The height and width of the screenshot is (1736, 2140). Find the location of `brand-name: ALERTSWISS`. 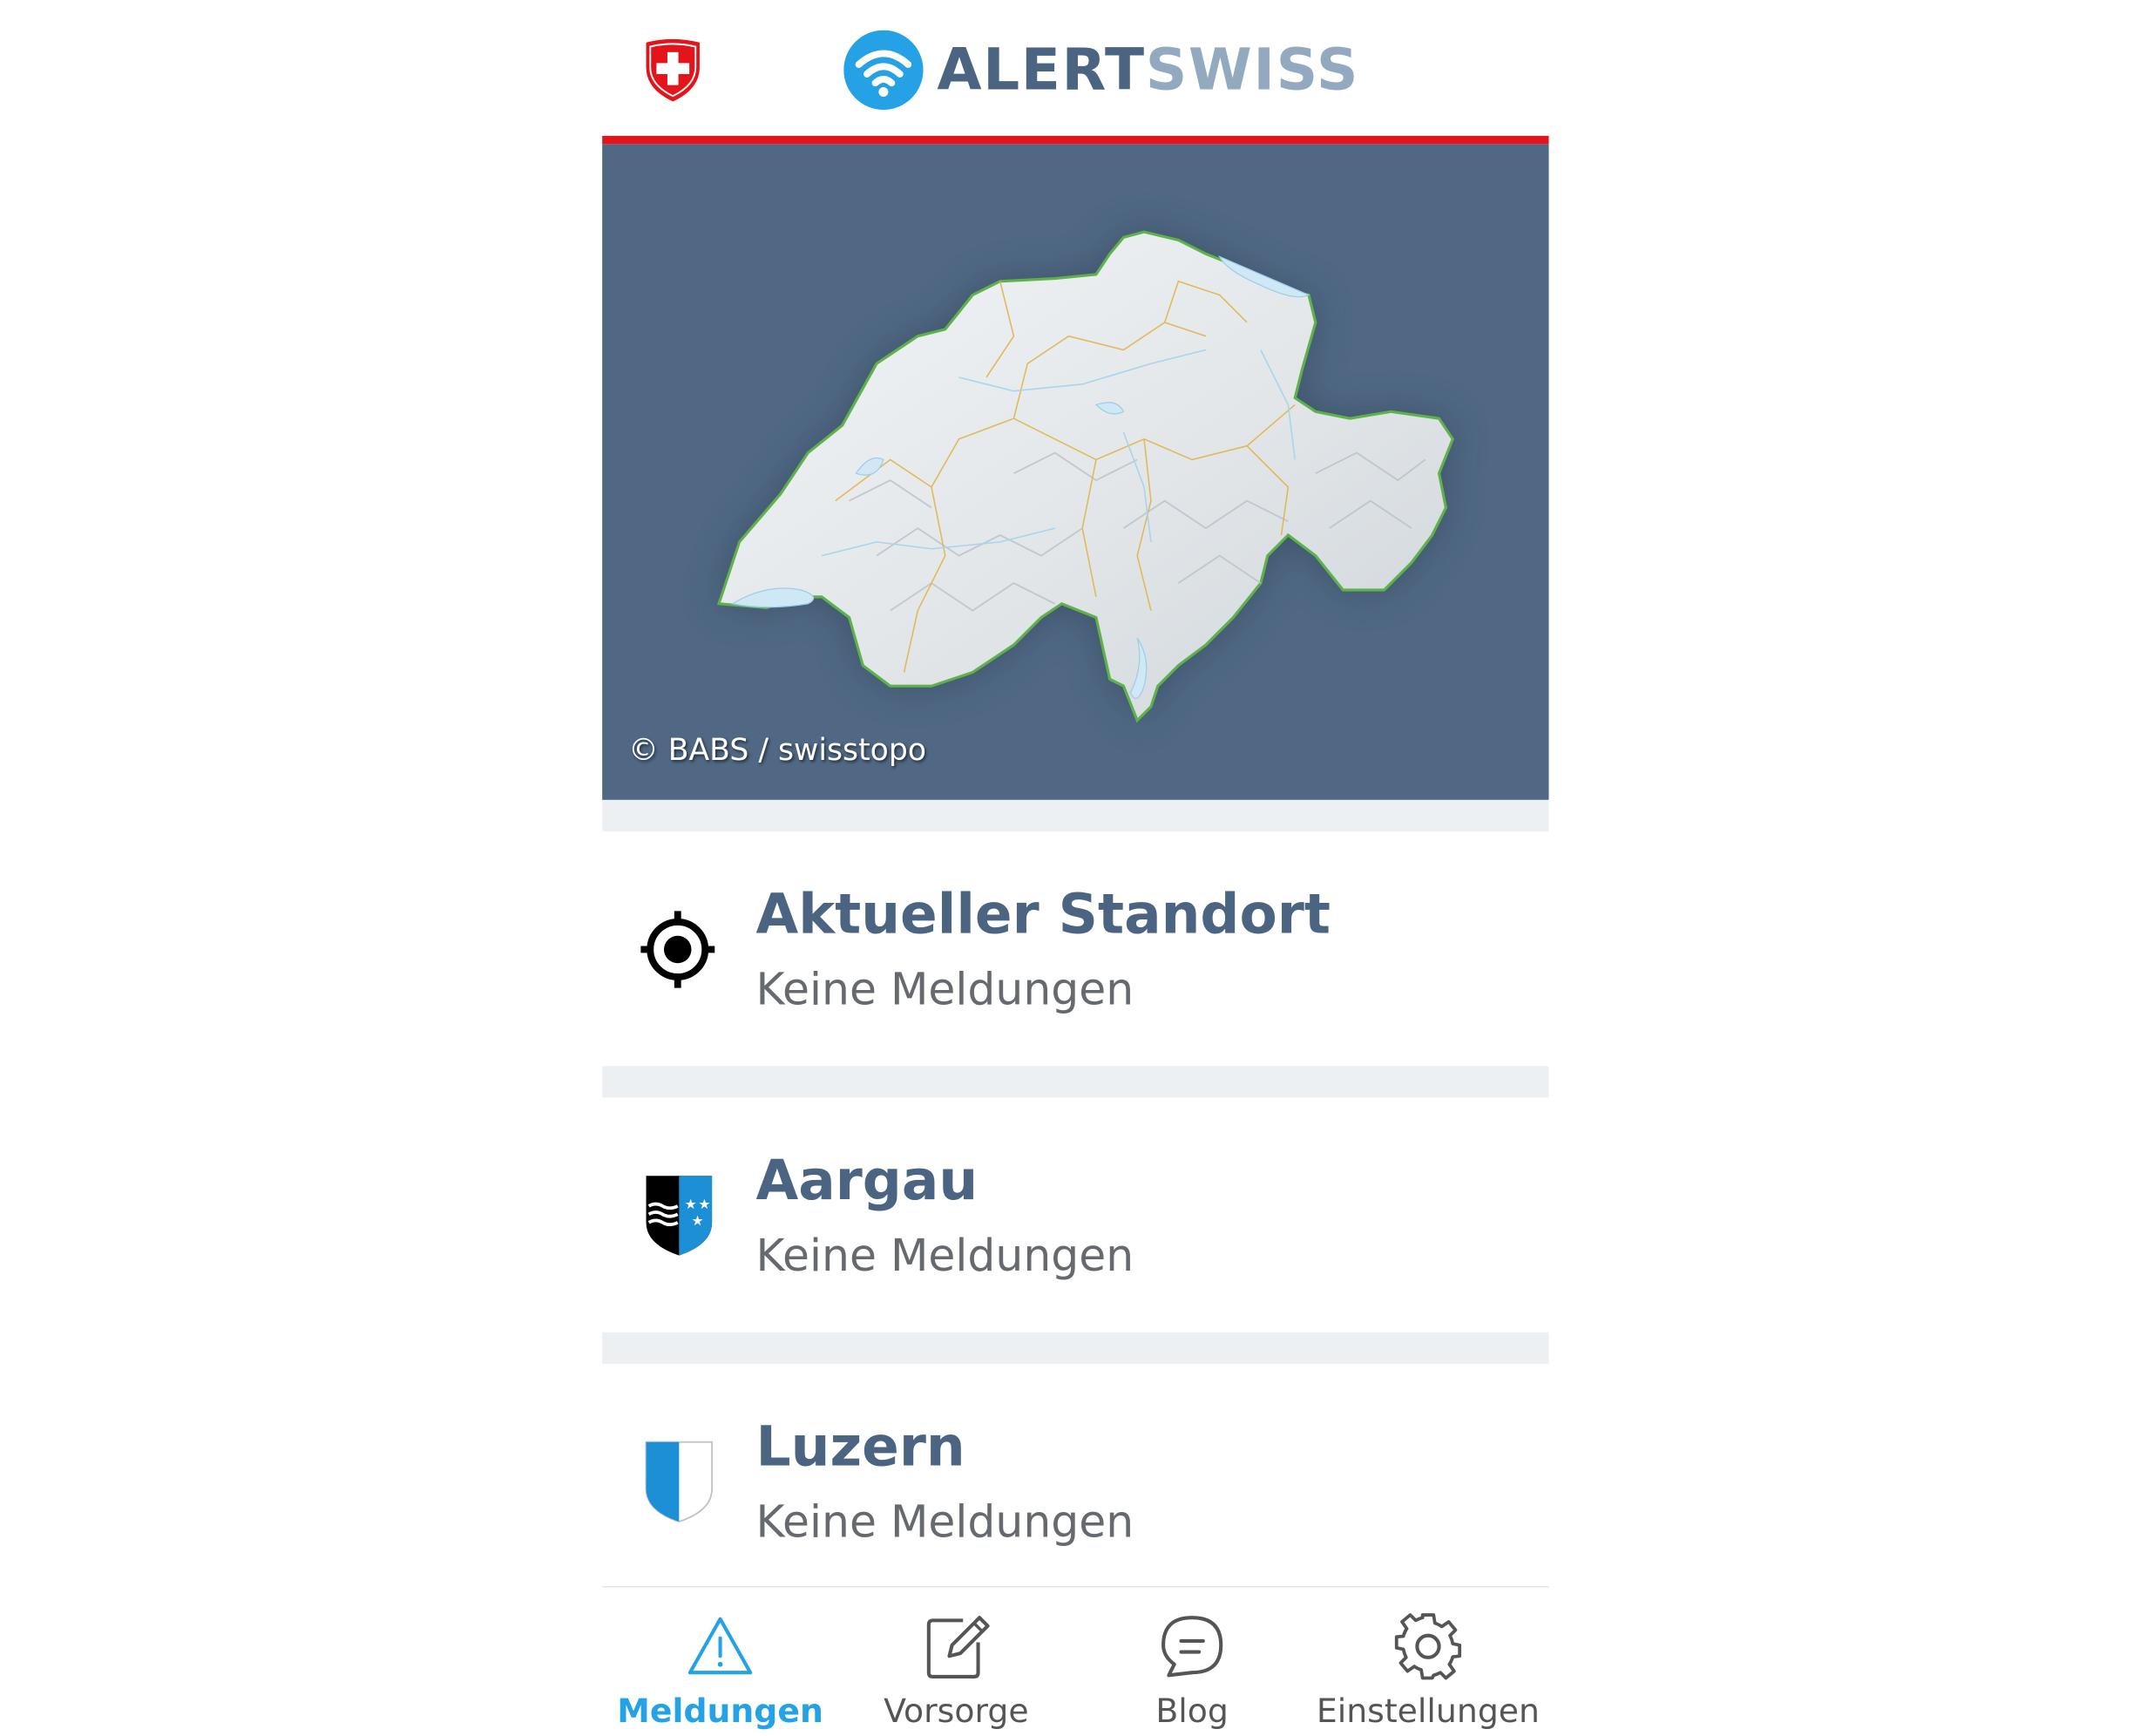

brand-name: ALERTSWISS is located at coordinates (1148, 70).